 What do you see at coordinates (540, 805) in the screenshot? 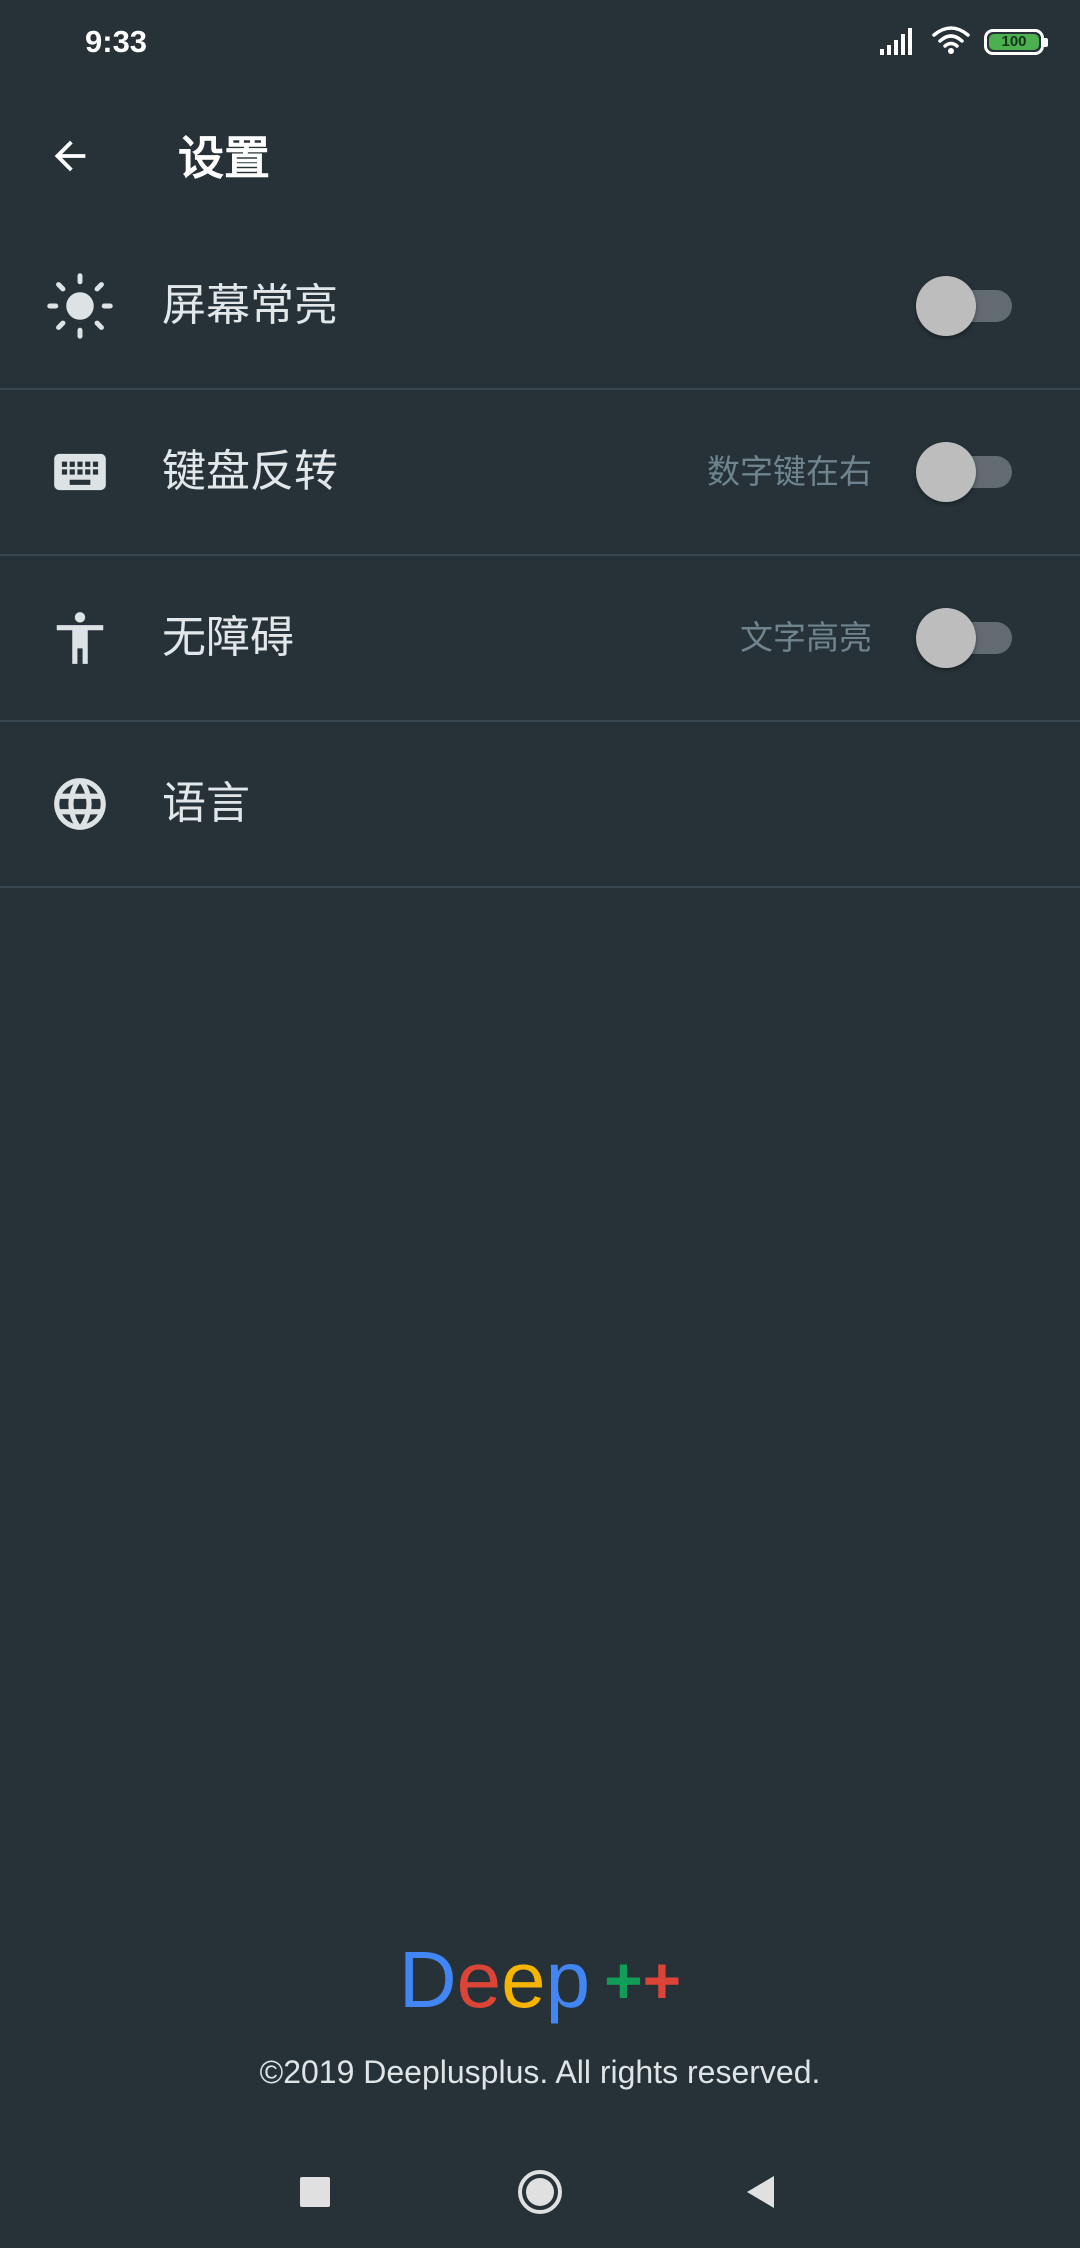
I see `setting-language: 语言` at bounding box center [540, 805].